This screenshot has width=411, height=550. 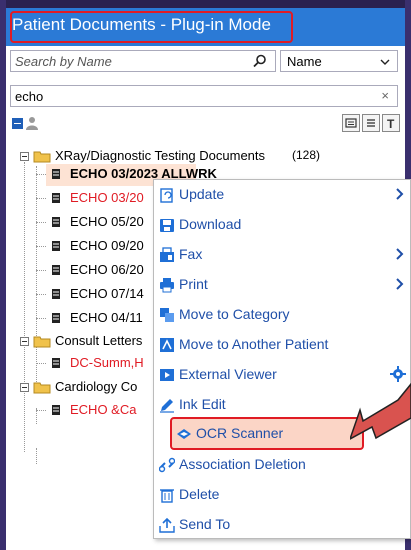 What do you see at coordinates (202, 194) in the screenshot?
I see `menu-item-label: Update` at bounding box center [202, 194].